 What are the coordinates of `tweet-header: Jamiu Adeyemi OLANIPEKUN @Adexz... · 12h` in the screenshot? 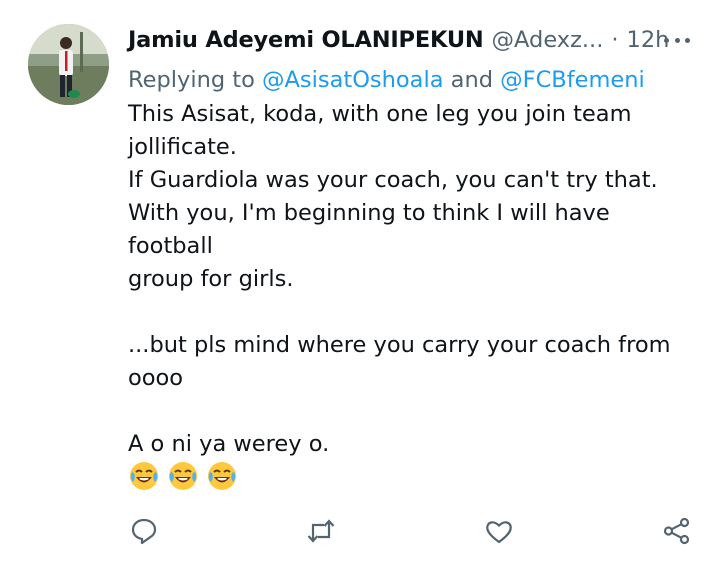 It's located at (398, 40).